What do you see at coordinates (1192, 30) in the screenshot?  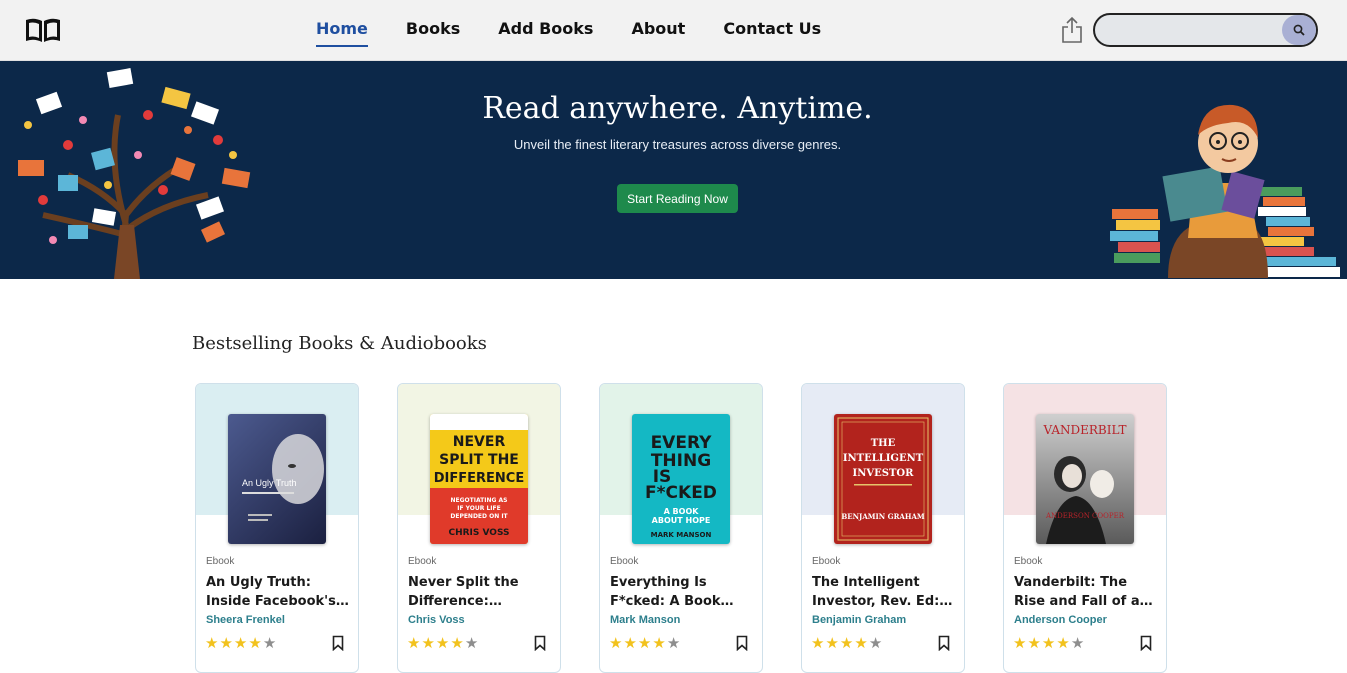 I see `search-input` at bounding box center [1192, 30].